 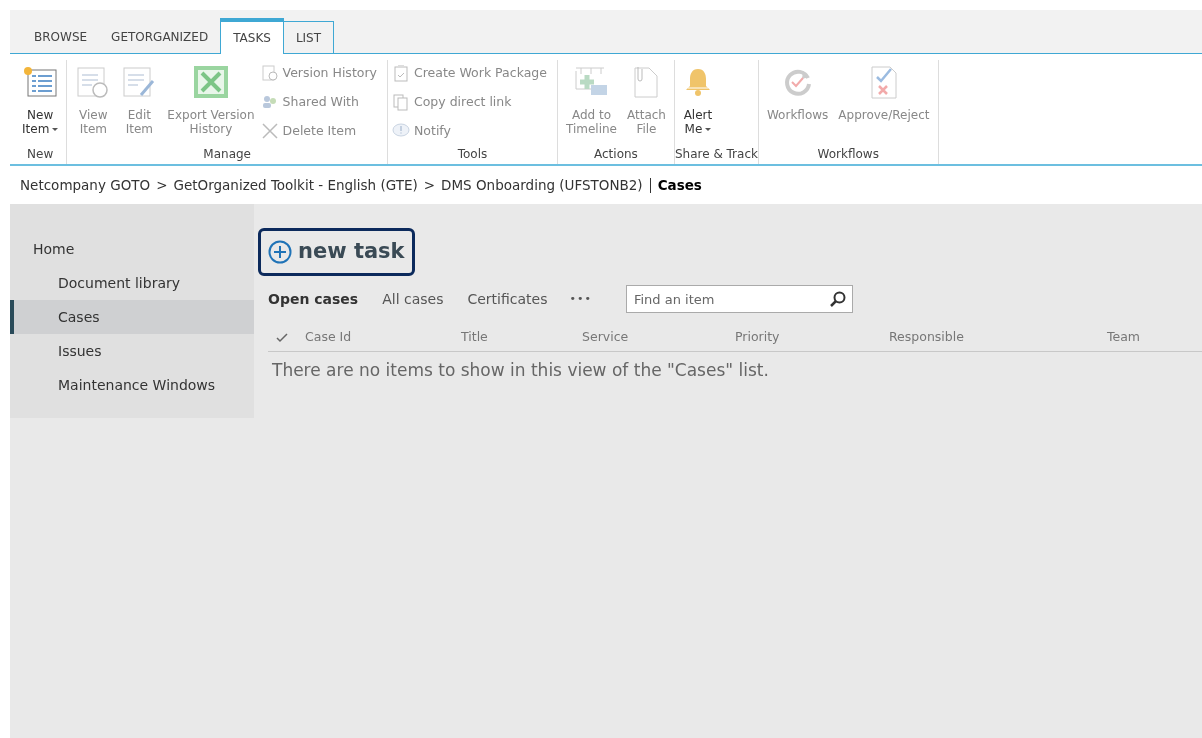 I want to click on checkmark-icon, so click(x=282, y=337).